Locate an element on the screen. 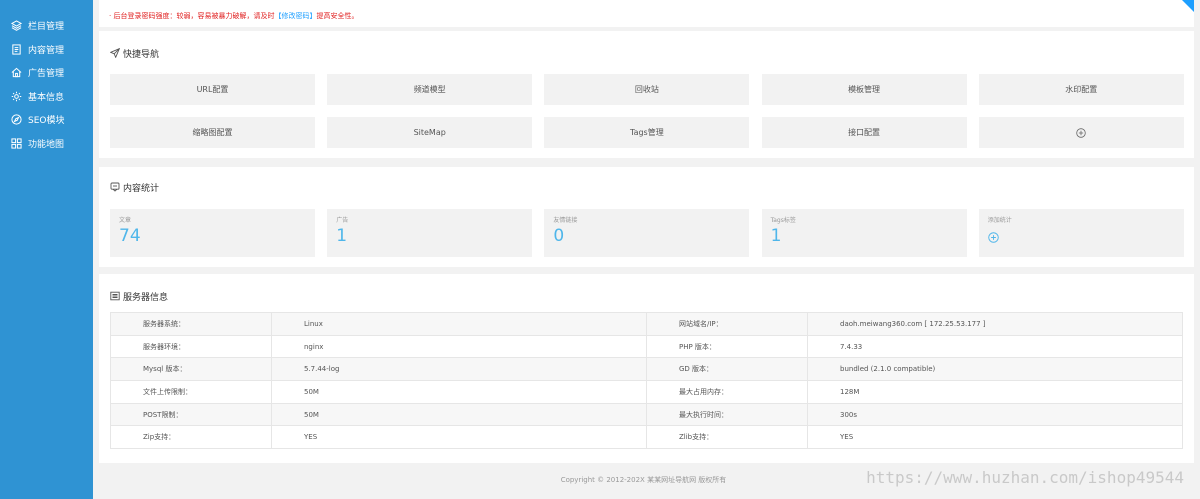 The width and height of the screenshot is (1200, 499). quick-link-url-config: URL配置 is located at coordinates (212, 89).